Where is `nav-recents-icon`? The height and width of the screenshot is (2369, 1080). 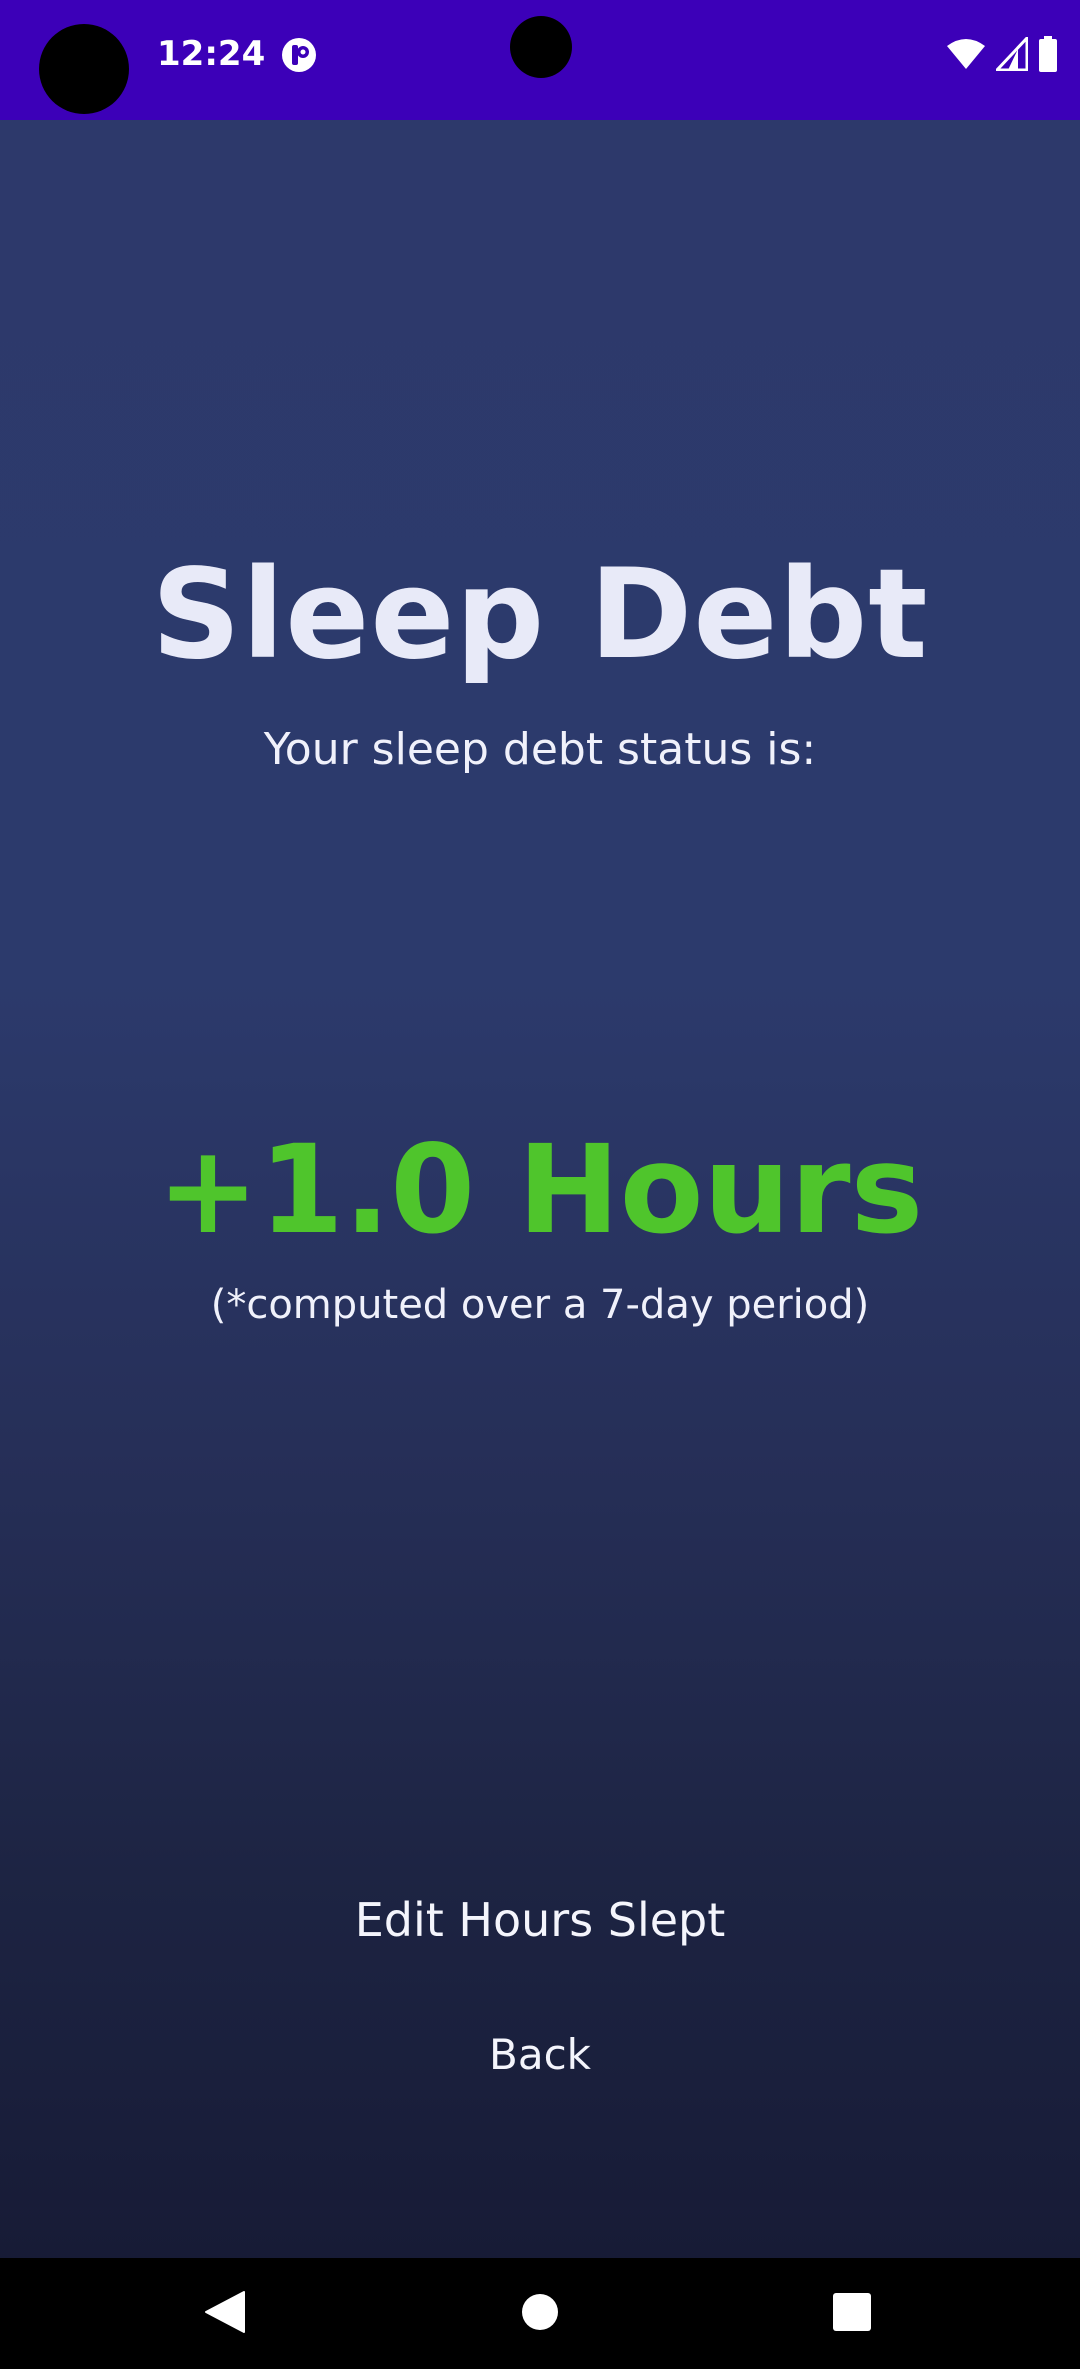 nav-recents-icon is located at coordinates (852, 2314).